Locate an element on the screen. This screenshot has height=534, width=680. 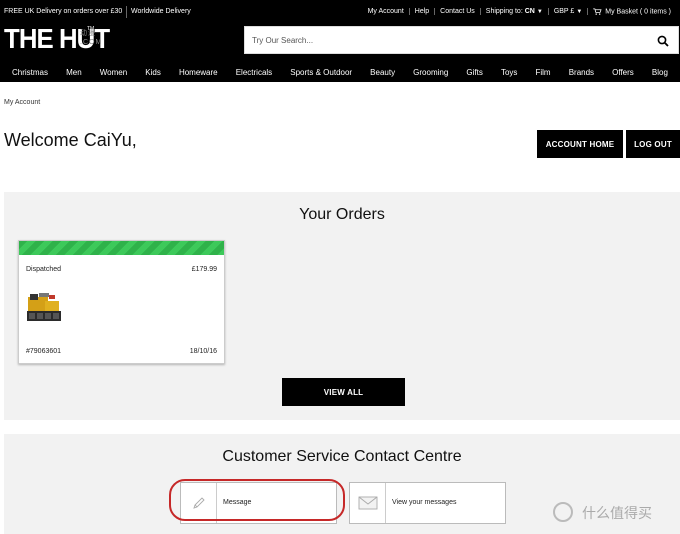
currency-label: GBP £ is located at coordinates (564, 12).